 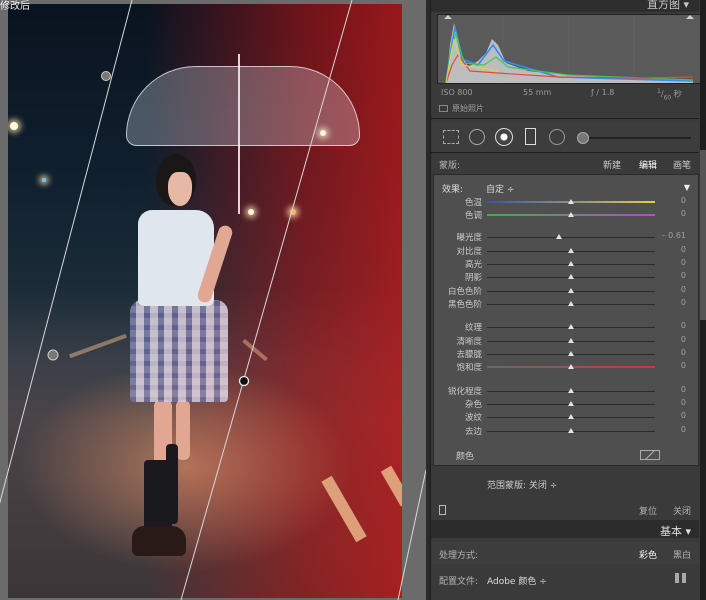 I want to click on divider, so click(x=565, y=152).